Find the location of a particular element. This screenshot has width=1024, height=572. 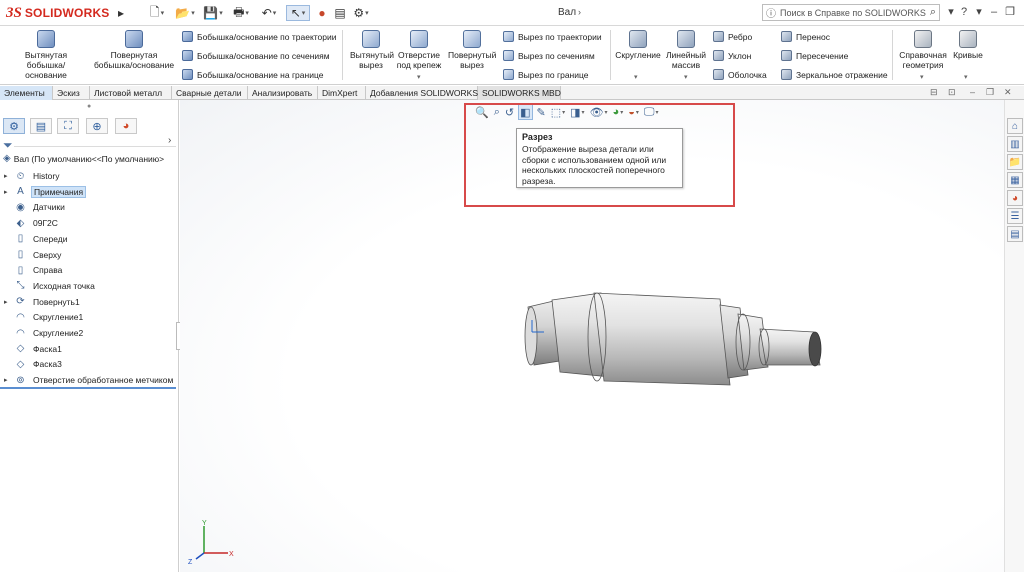

configurationmanager-tab-icon: ⛶ is located at coordinates (68, 126).